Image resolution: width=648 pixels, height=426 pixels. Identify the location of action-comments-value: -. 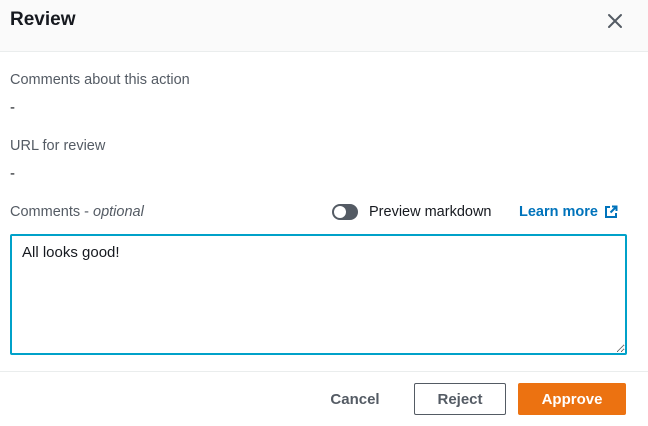
(12, 107).